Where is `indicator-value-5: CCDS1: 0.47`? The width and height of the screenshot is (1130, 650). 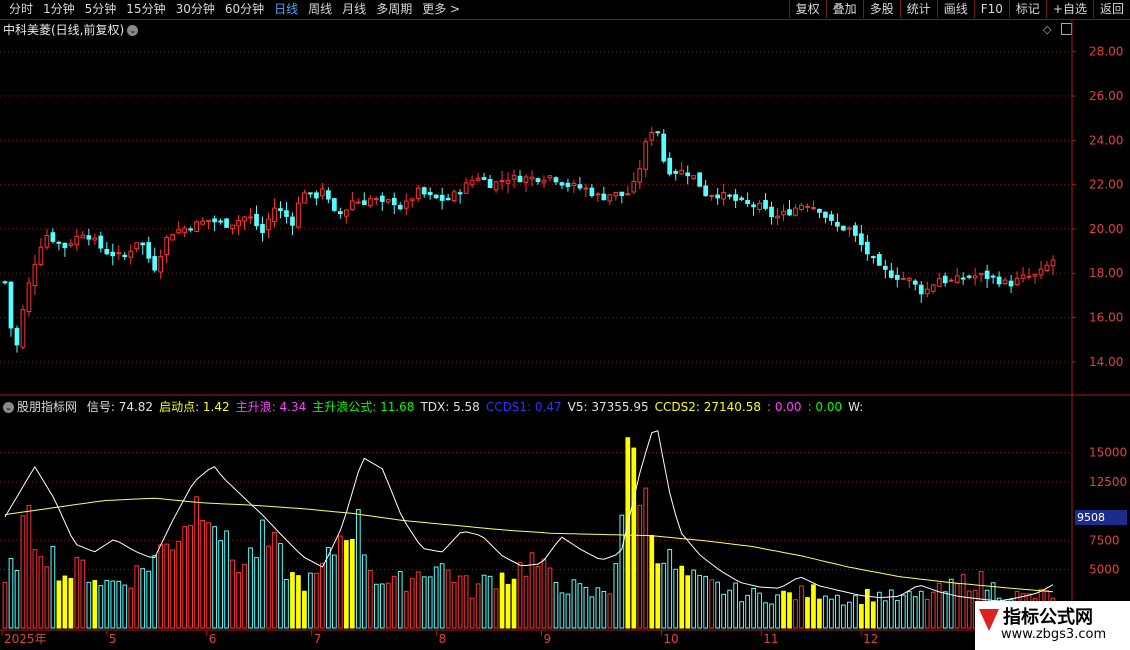 indicator-value-5: CCDS1: 0.47 is located at coordinates (523, 407).